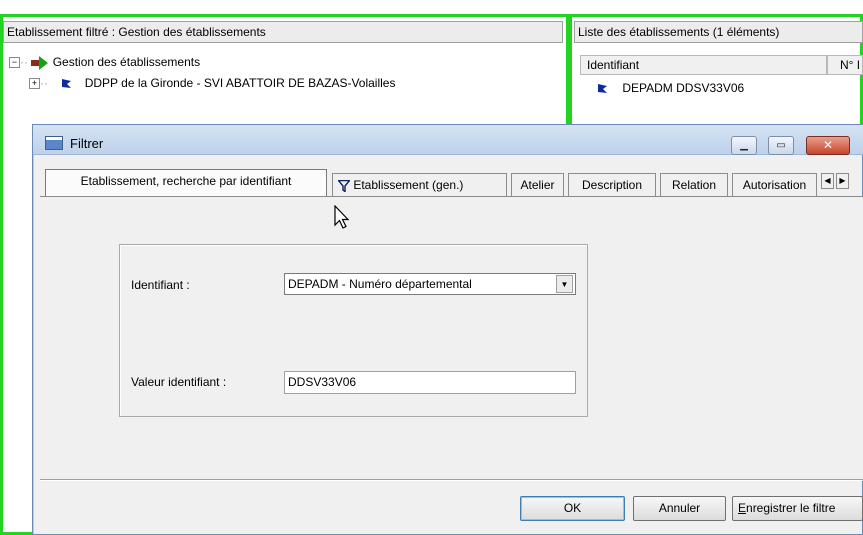 This screenshot has width=863, height=535. I want to click on close-button: ✕, so click(828, 145).